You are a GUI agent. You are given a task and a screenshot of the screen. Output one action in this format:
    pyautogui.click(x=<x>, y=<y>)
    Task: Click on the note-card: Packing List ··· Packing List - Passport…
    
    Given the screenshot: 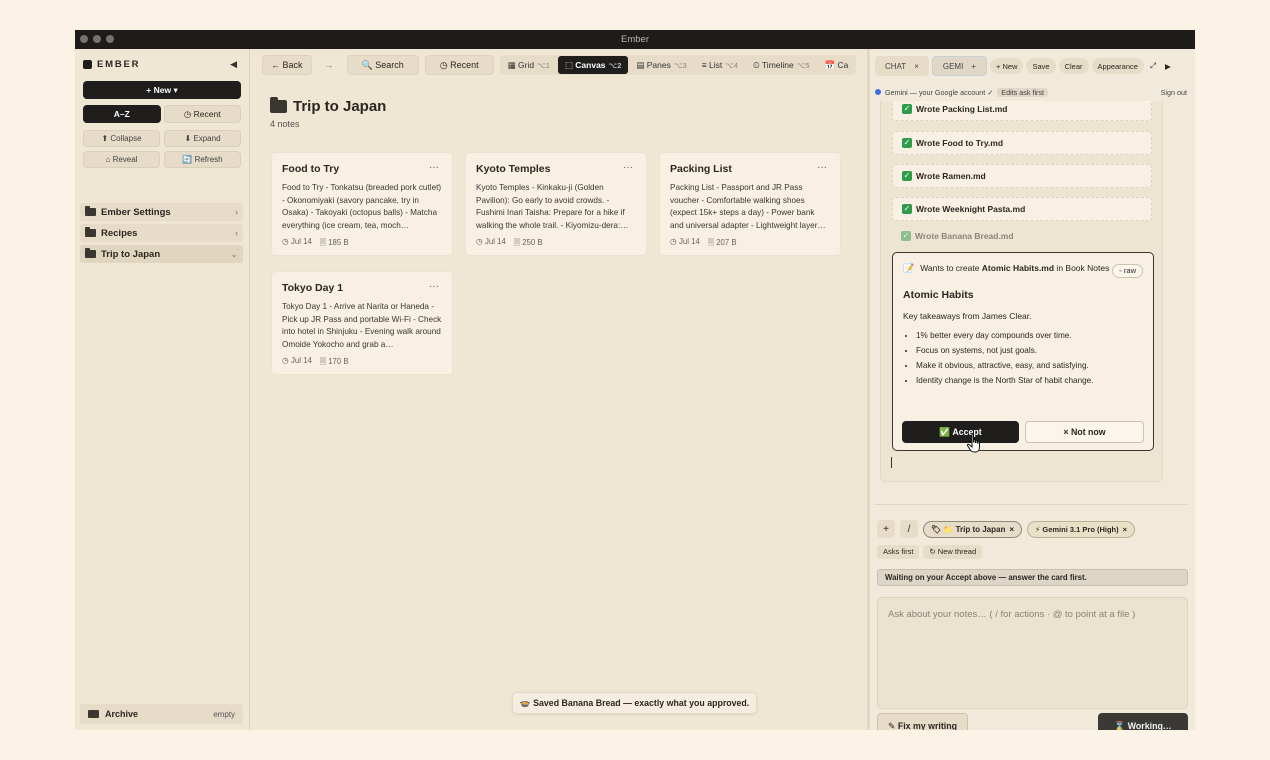 What is the action you would take?
    pyautogui.click(x=750, y=204)
    